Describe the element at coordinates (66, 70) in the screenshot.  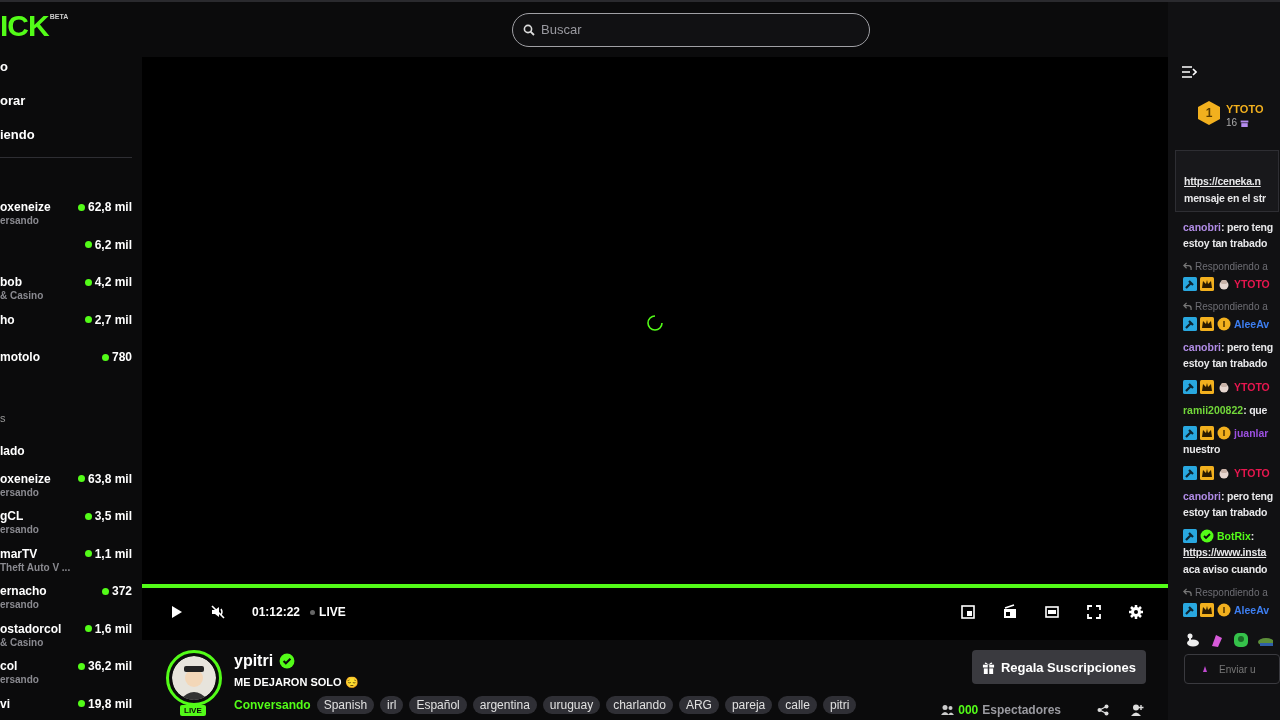
I see `nav-item: o` at that location.